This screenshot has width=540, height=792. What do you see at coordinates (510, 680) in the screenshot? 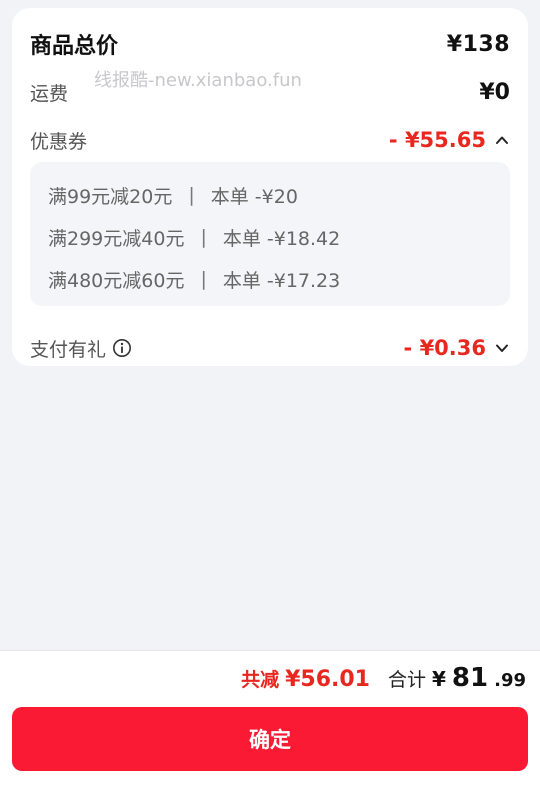
I see `total-decimal: .99` at bounding box center [510, 680].